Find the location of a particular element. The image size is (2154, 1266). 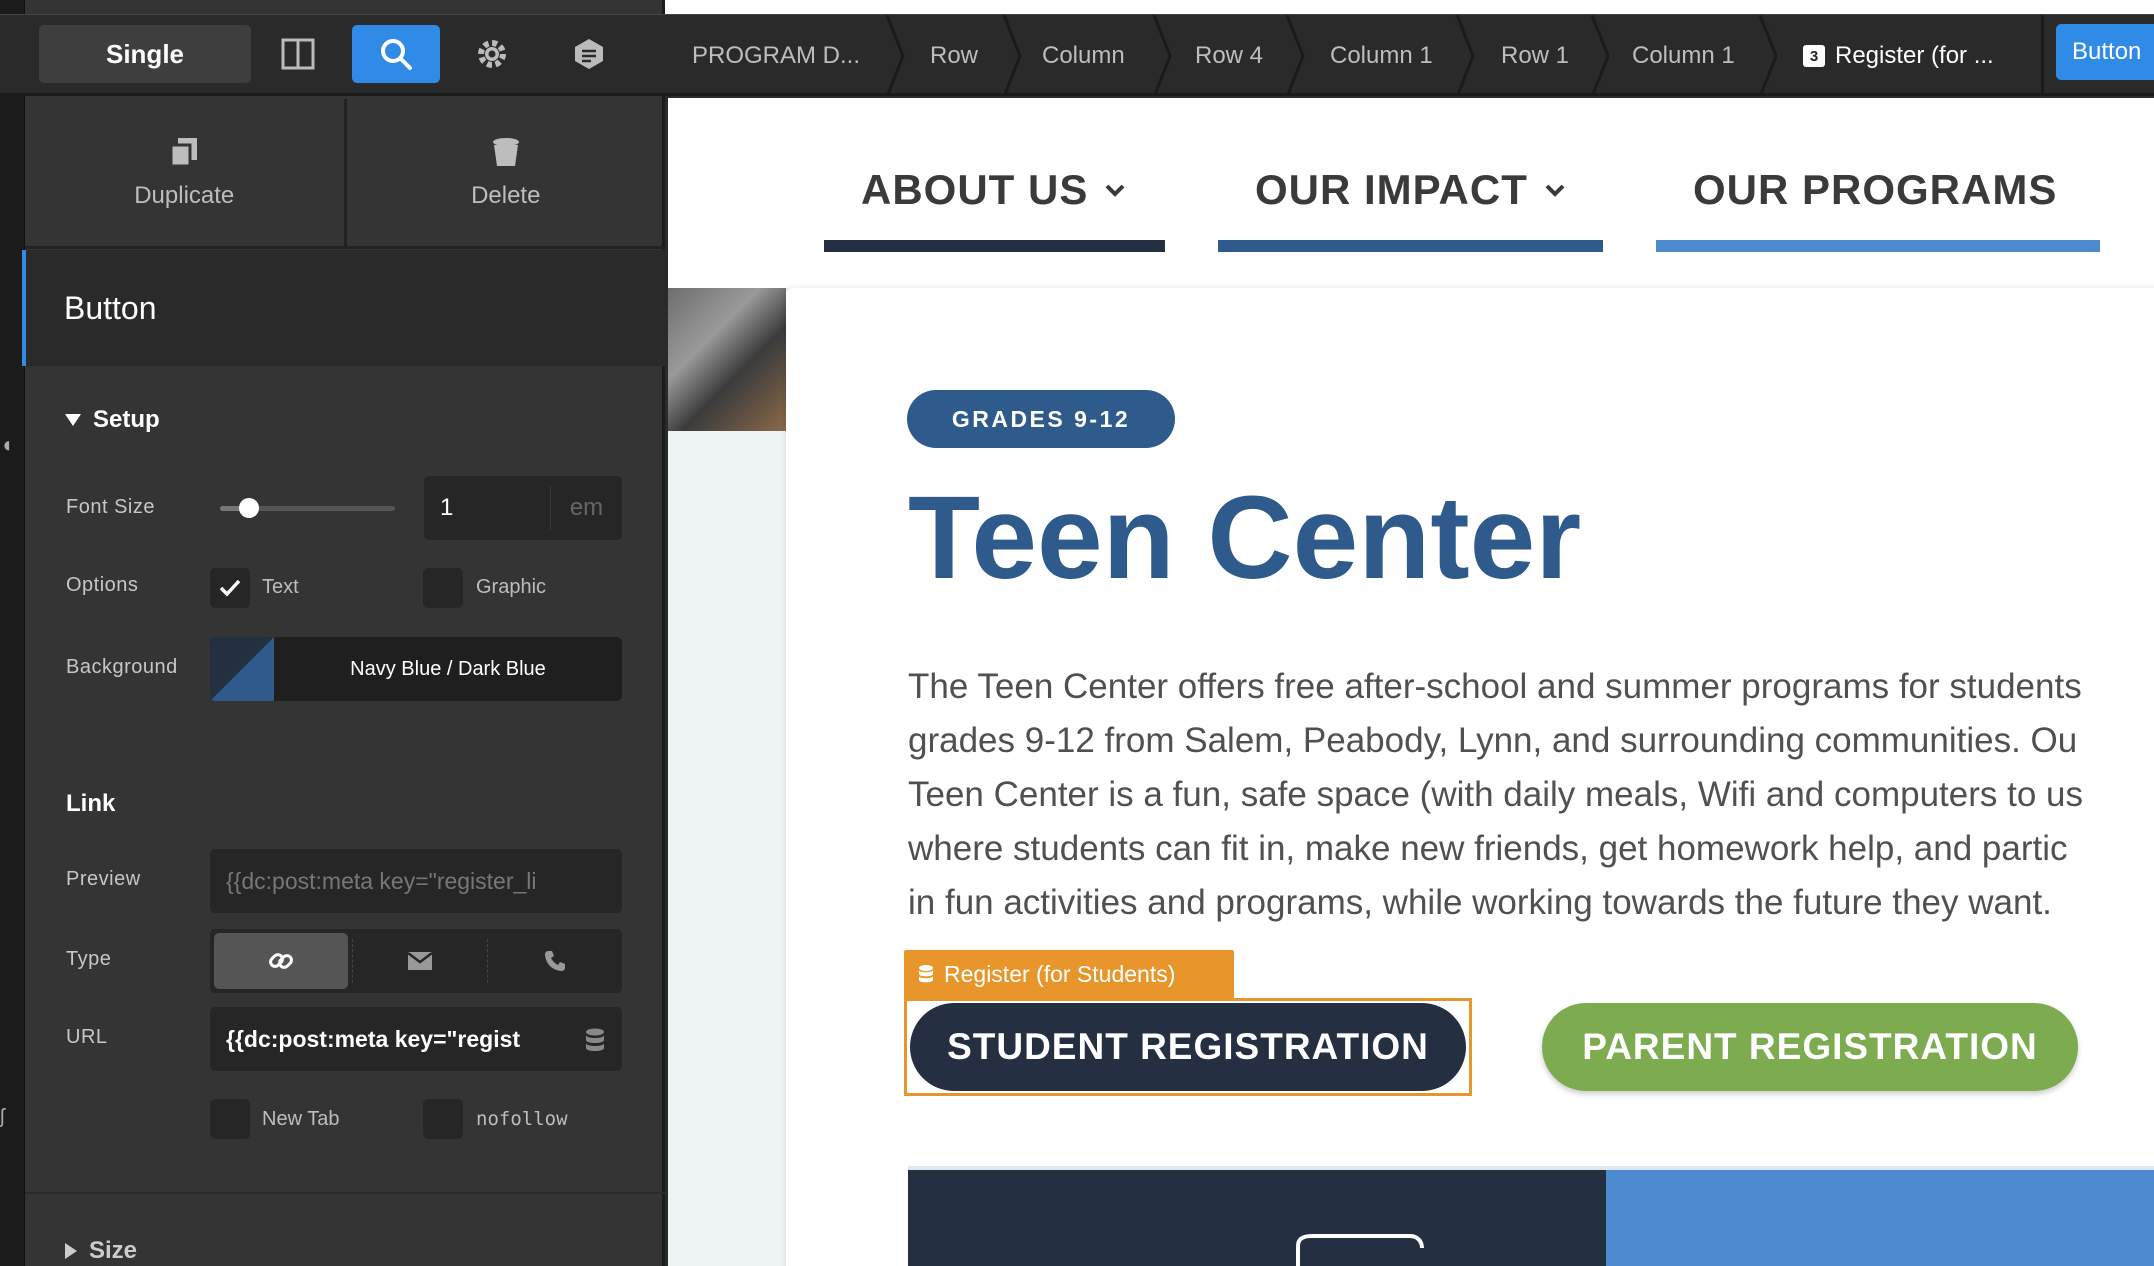

url-value: {{dc:post:meta key="regist is located at coordinates (373, 1038).